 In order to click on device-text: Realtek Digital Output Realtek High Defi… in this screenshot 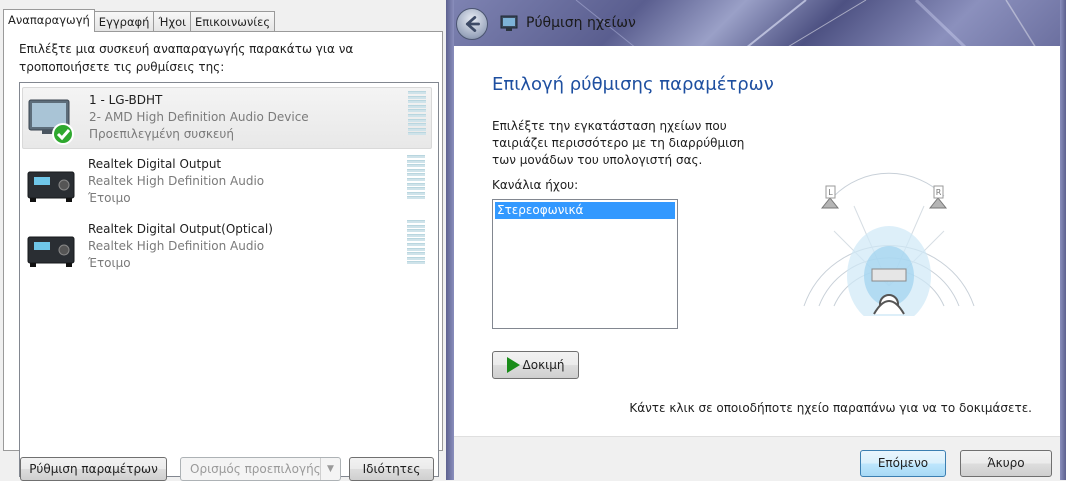, I will do `click(176, 181)`.